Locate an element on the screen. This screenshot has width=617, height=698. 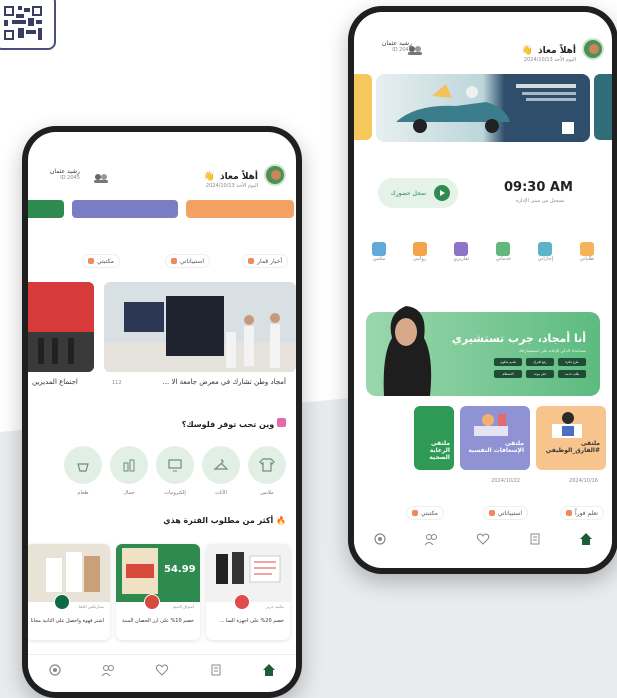
people-icon is located at coordinates (108, 670).